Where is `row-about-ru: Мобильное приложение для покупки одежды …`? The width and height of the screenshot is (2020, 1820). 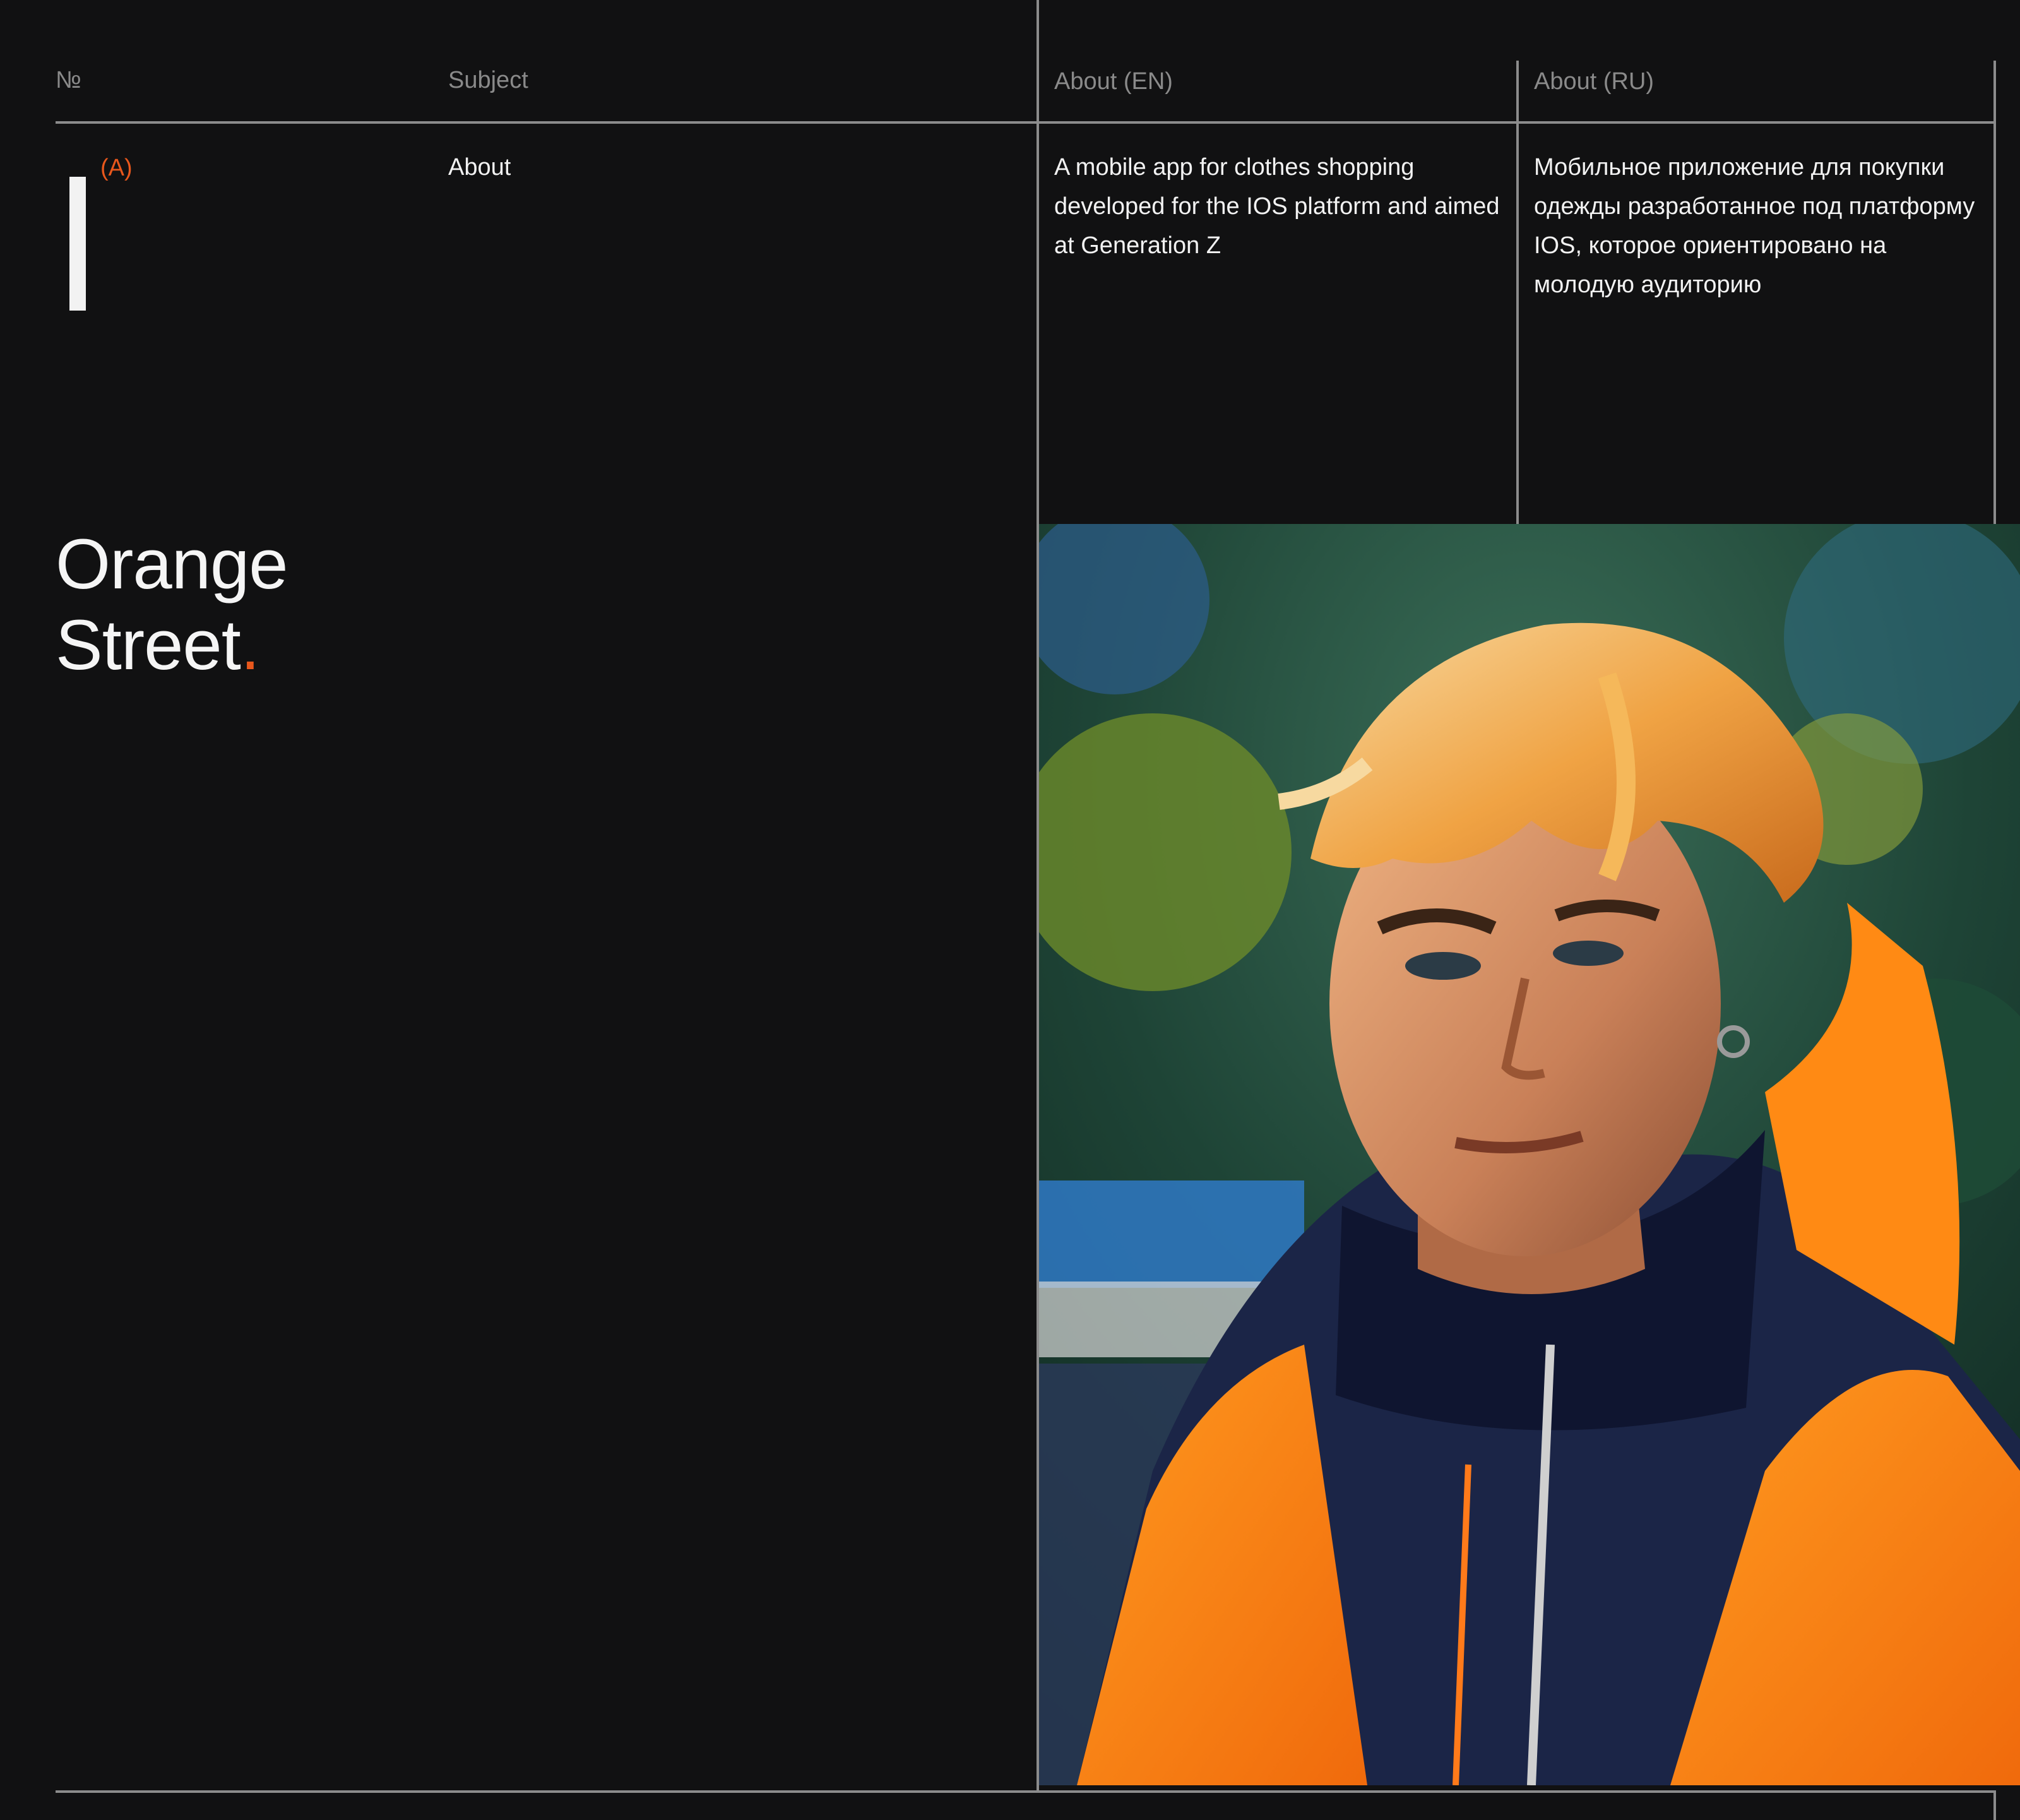 row-about-ru: Мобильное приложение для покупки одежды … is located at coordinates (1755, 226).